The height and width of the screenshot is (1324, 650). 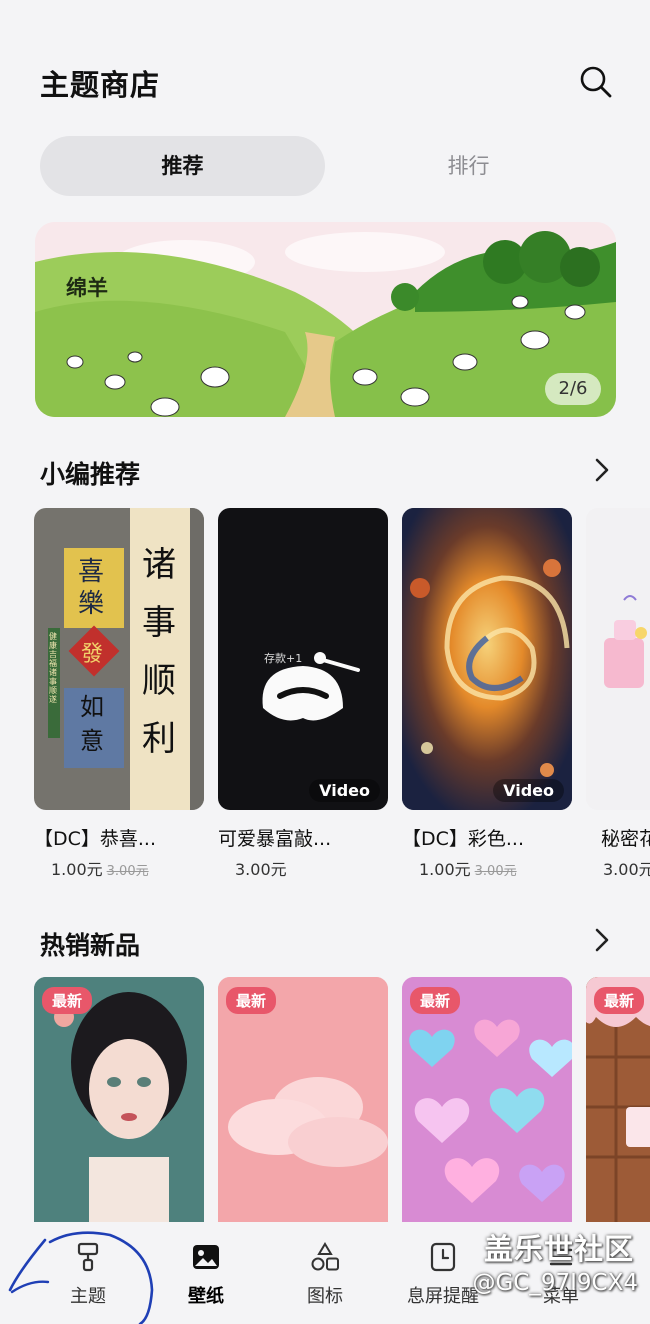 I want to click on search-icon, so click(x=596, y=82).